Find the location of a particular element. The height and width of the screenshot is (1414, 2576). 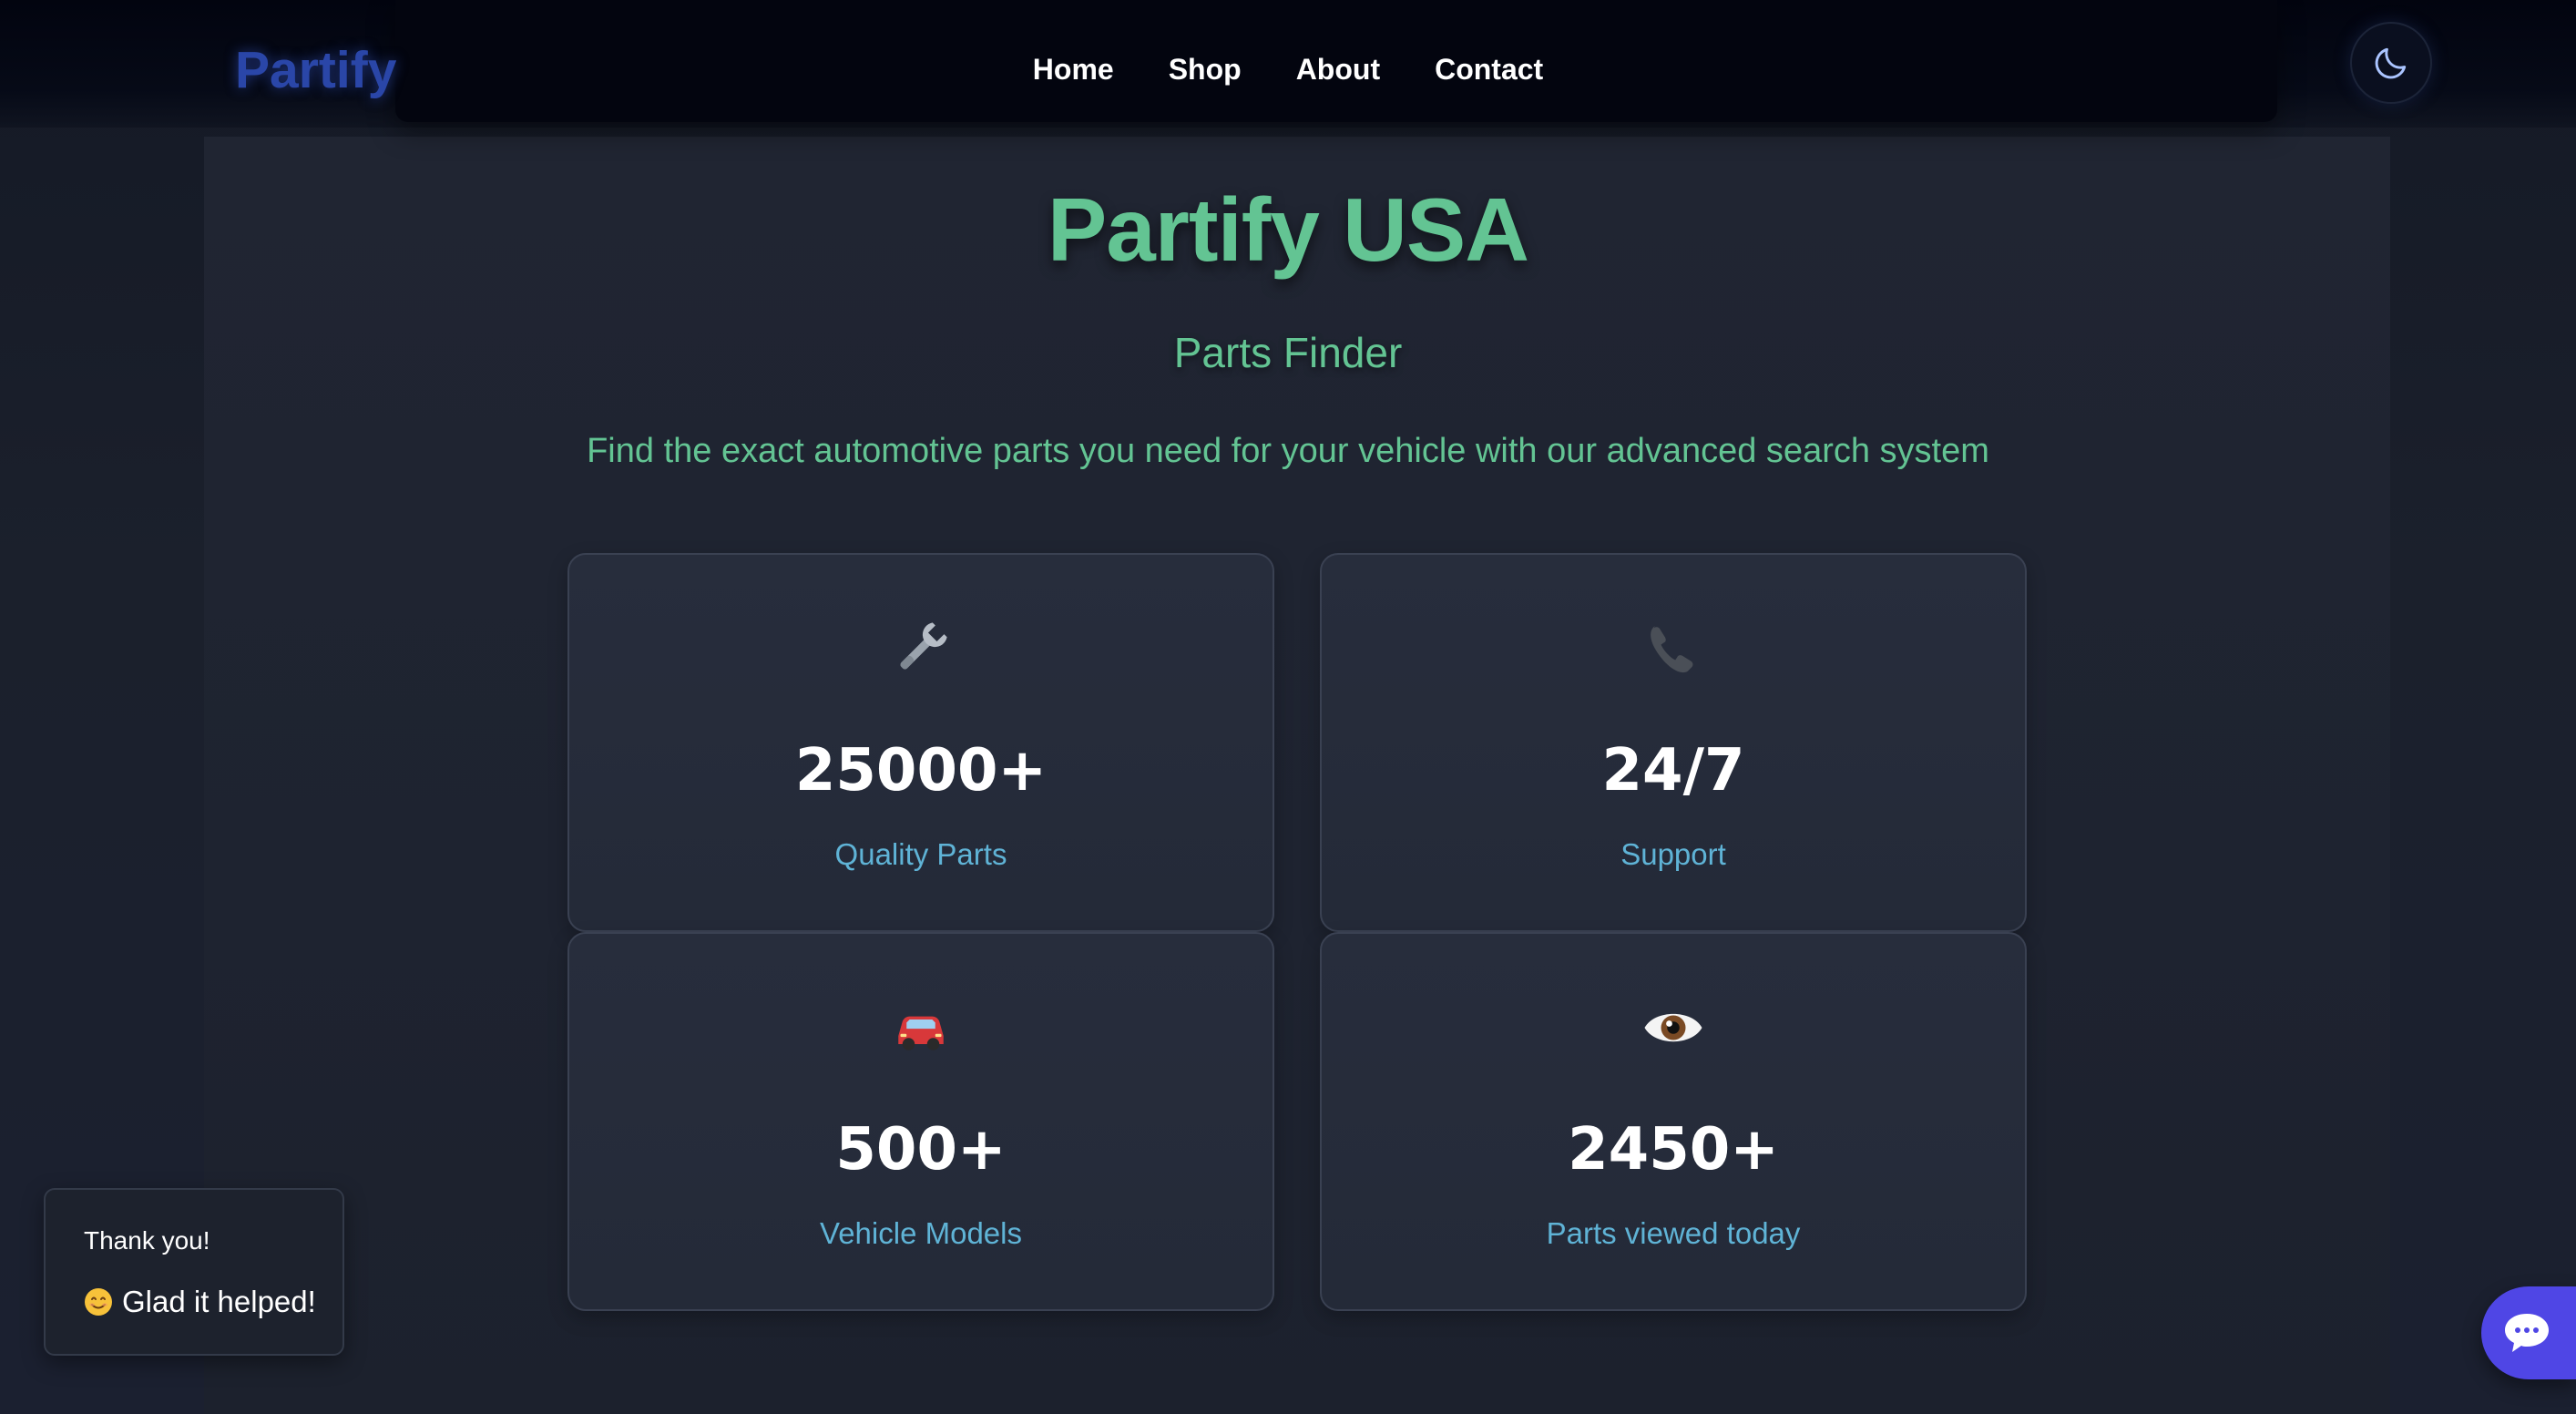

chat-bubble-icon is located at coordinates (2527, 1333).